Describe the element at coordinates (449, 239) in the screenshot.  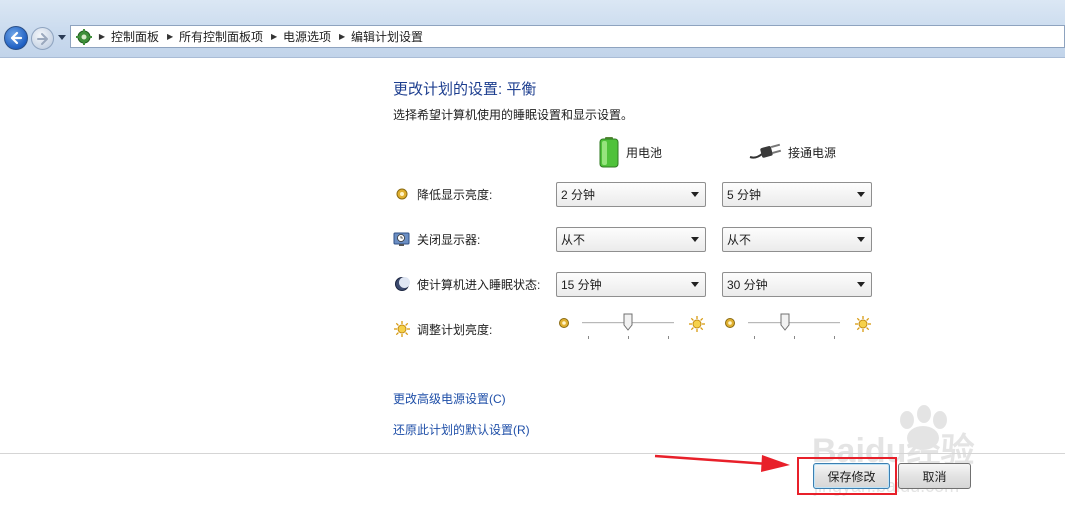
I see `setting-label: 关闭显示器:` at that location.